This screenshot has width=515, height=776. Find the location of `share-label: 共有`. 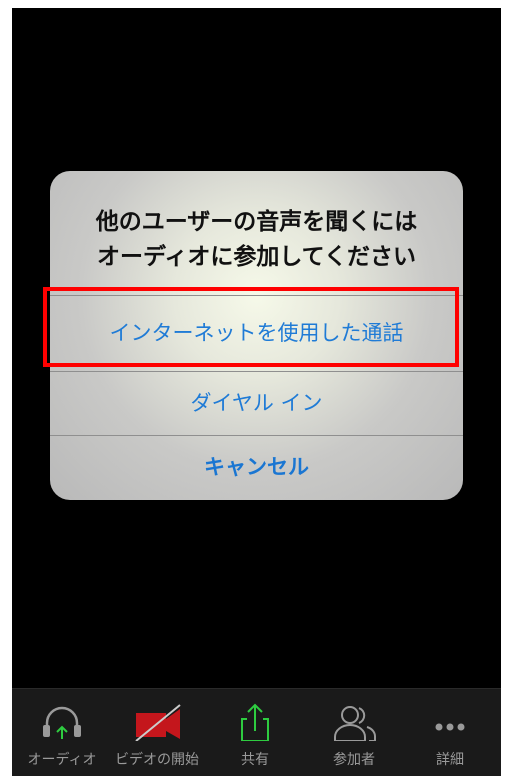

share-label: 共有 is located at coordinates (255, 760).